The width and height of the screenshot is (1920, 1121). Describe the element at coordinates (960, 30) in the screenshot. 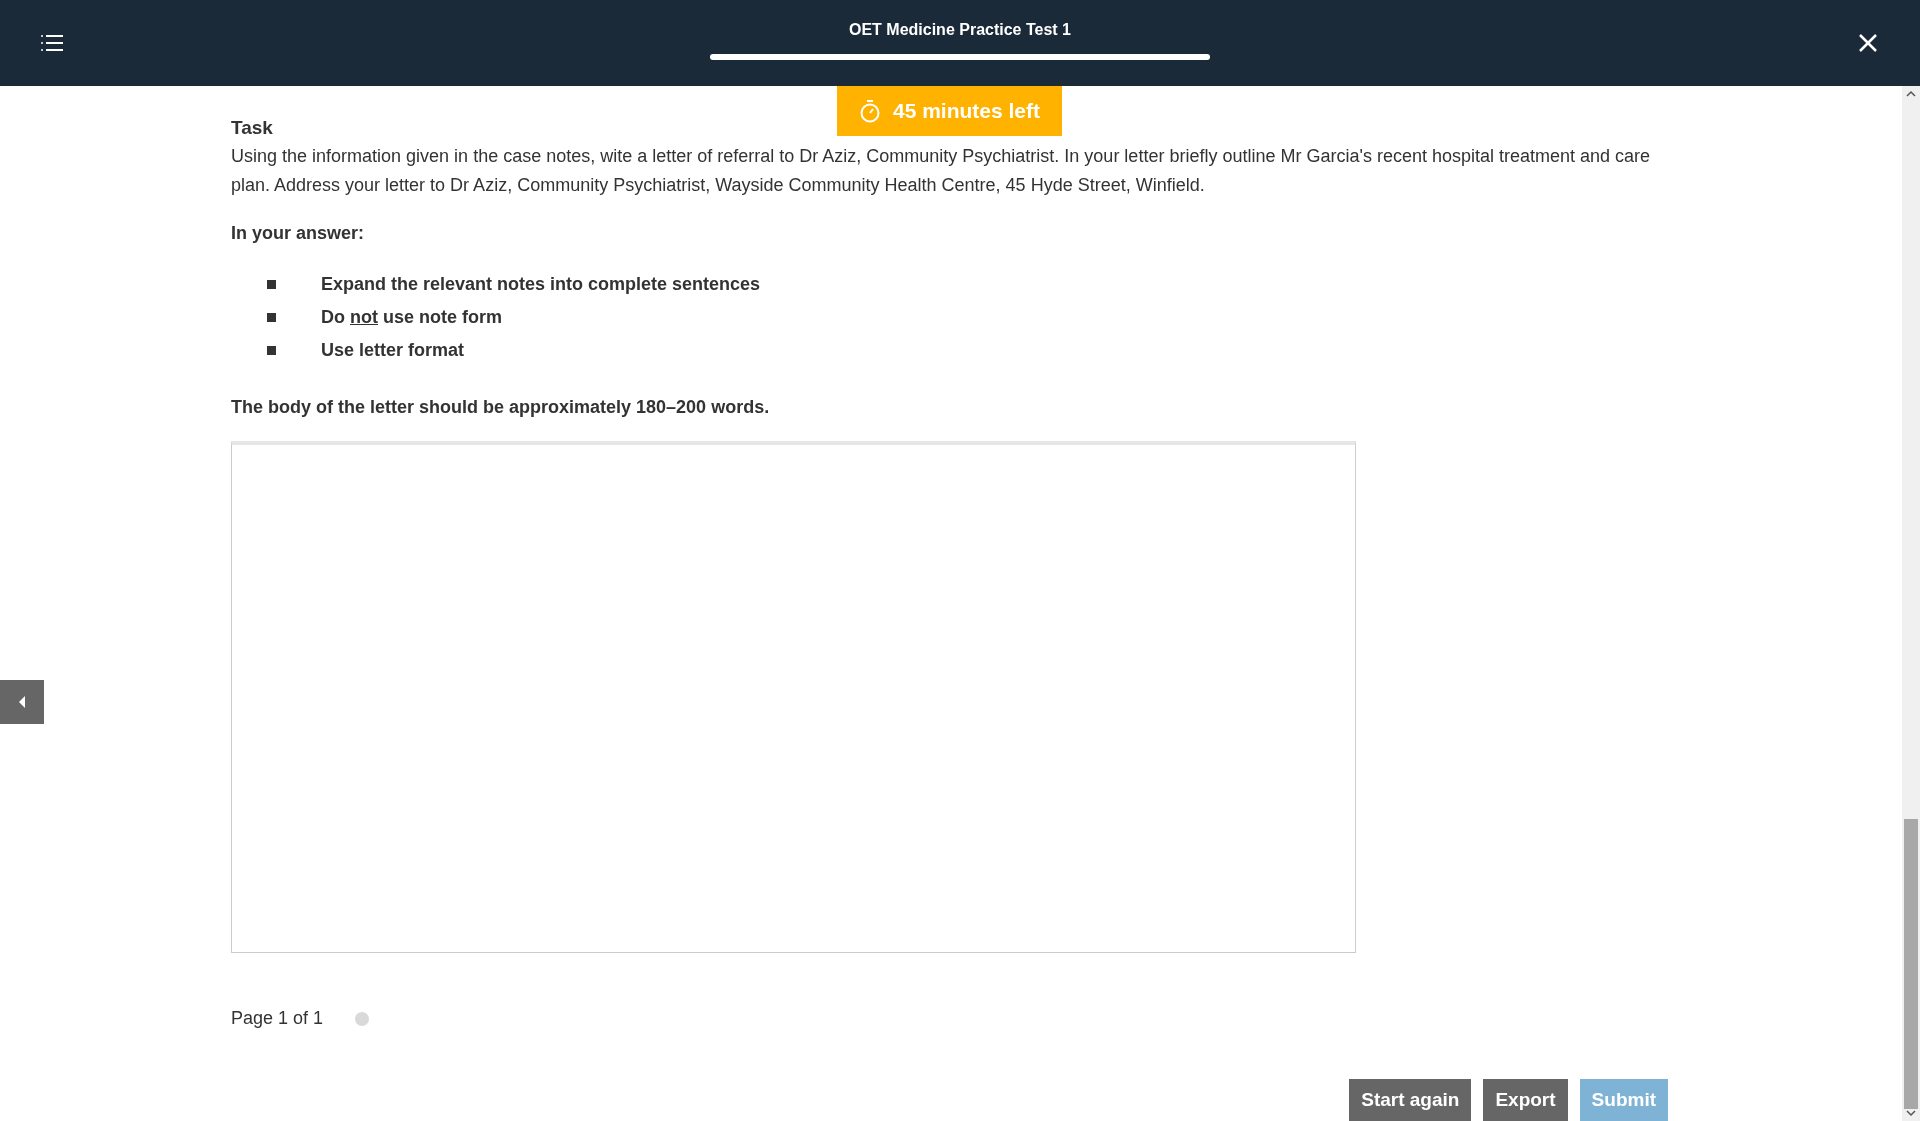

I see `test-title: OET Medicine Practice Test 1` at that location.